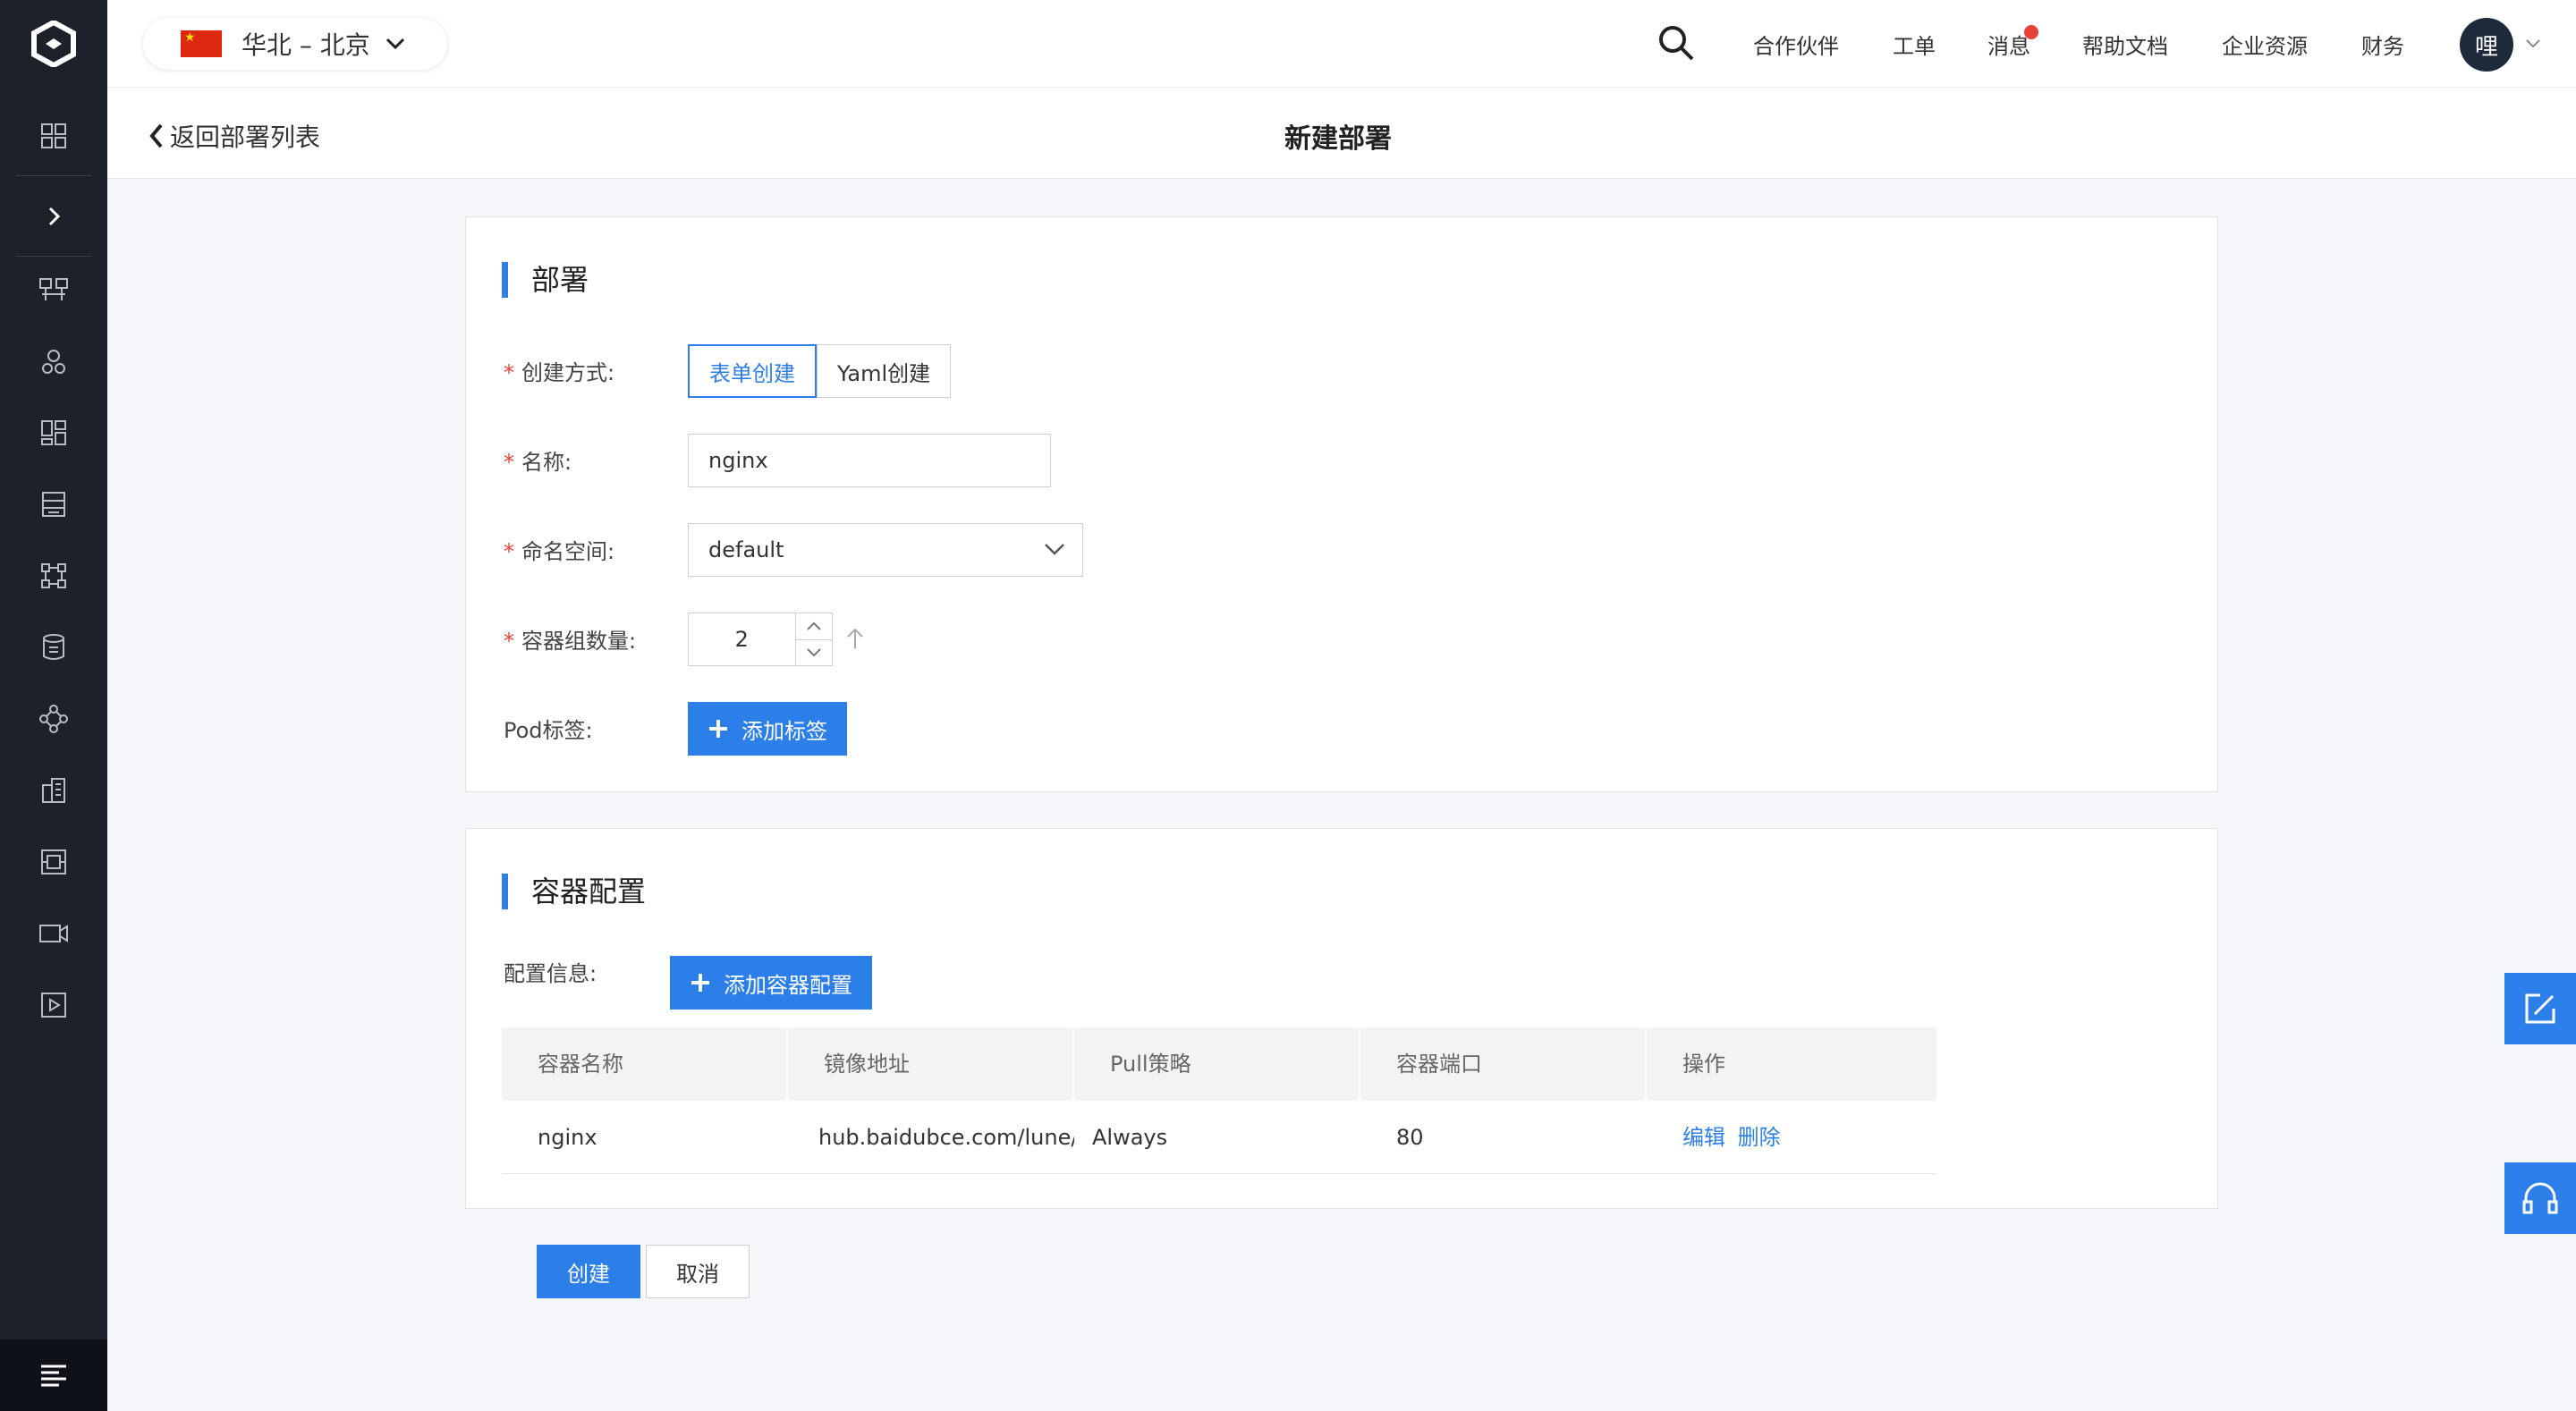 The width and height of the screenshot is (2576, 1411). What do you see at coordinates (53, 933) in the screenshot?
I see `camera-icon` at bounding box center [53, 933].